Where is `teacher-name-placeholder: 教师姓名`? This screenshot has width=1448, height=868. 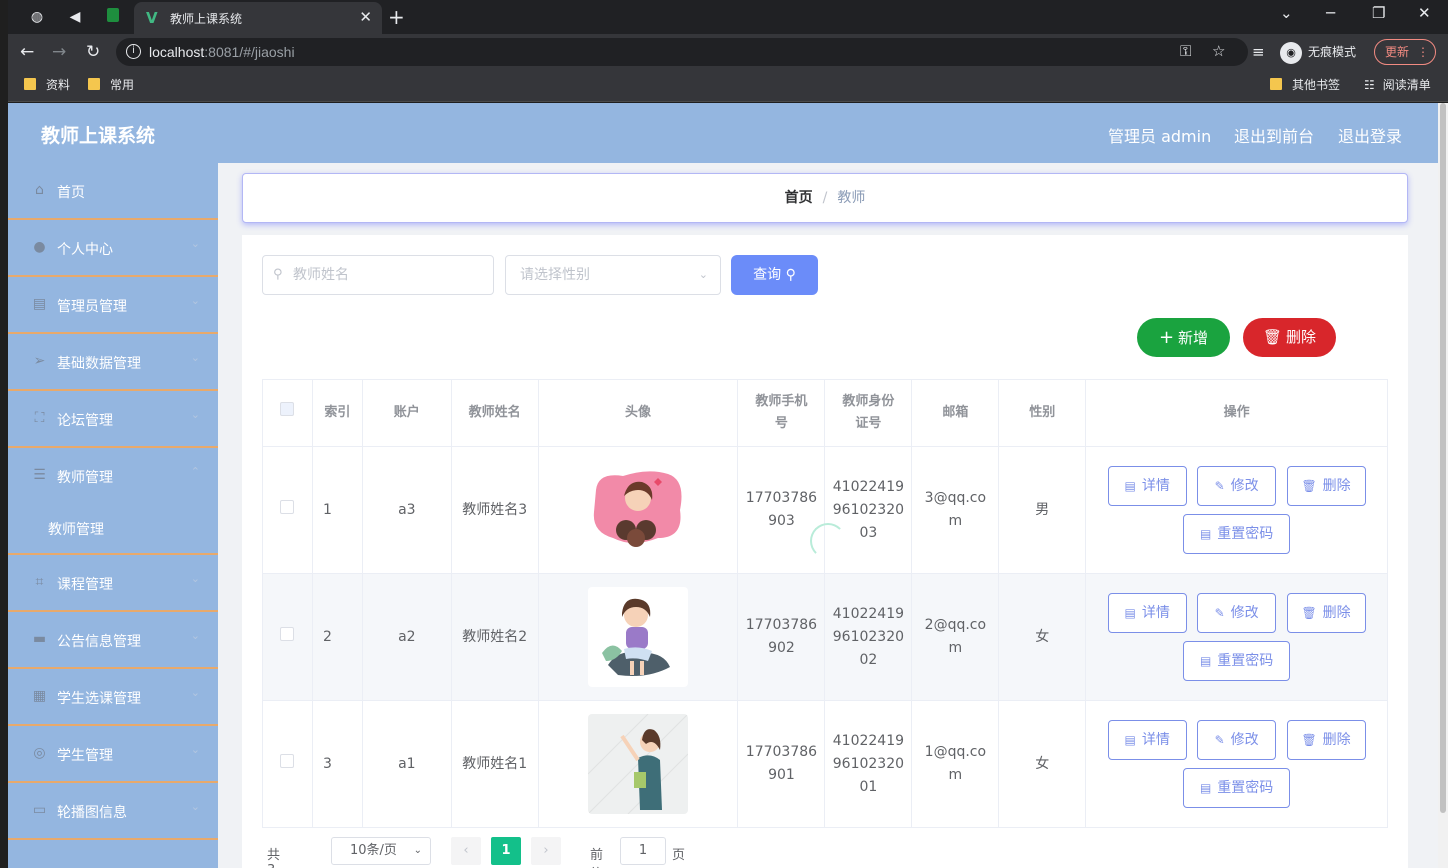
teacher-name-placeholder: 教师姓名 is located at coordinates (321, 275).